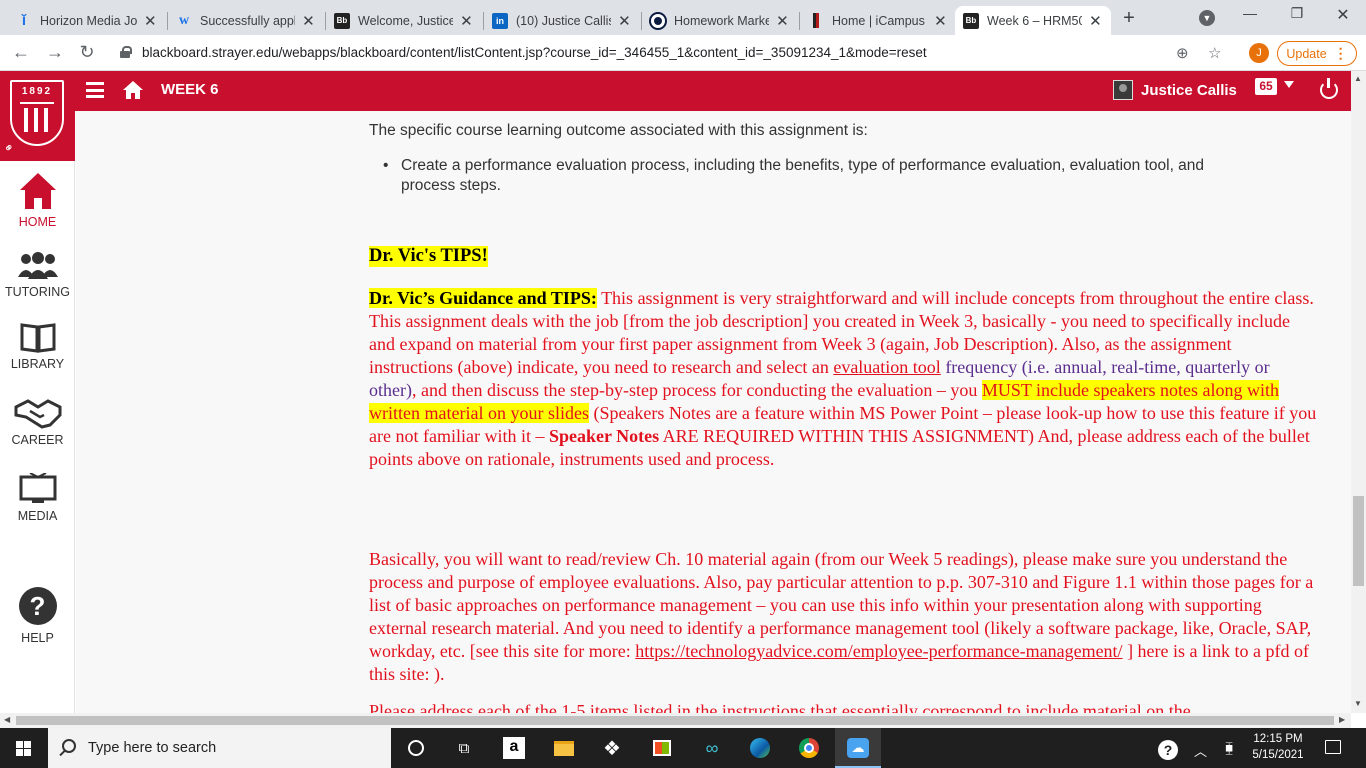 This screenshot has height=768, width=1366. I want to click on tab-icampus: Home | iCampus ✕, so click(878, 20).